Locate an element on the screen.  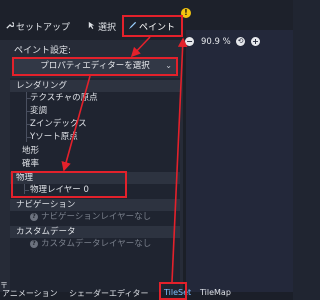
cursor-icon is located at coordinates (91, 27).